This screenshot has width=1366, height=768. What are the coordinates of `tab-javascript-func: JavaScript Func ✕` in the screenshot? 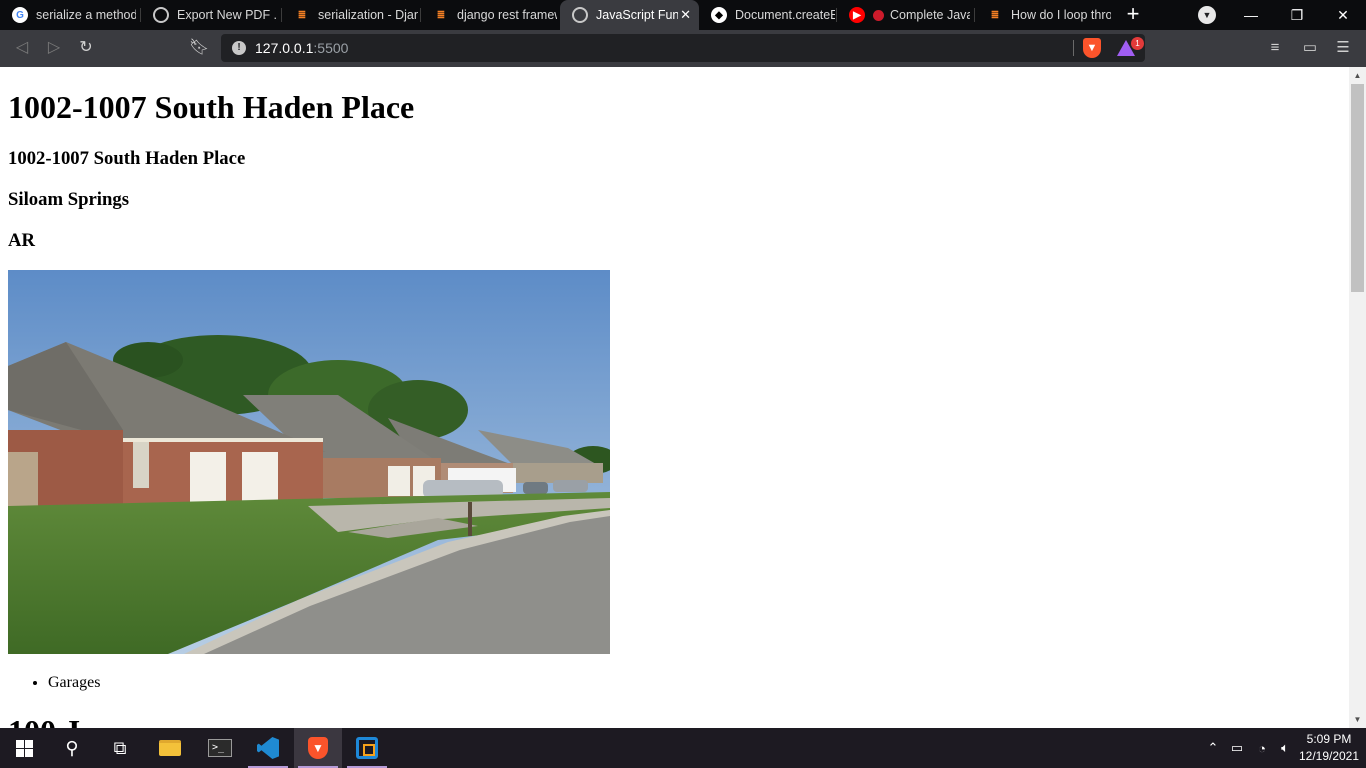 It's located at (629, 15).